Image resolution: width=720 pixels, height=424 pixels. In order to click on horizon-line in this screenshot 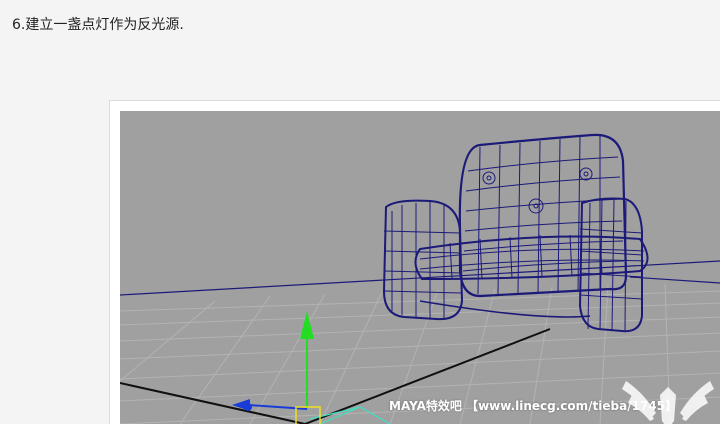, I will do `click(420, 278)`.